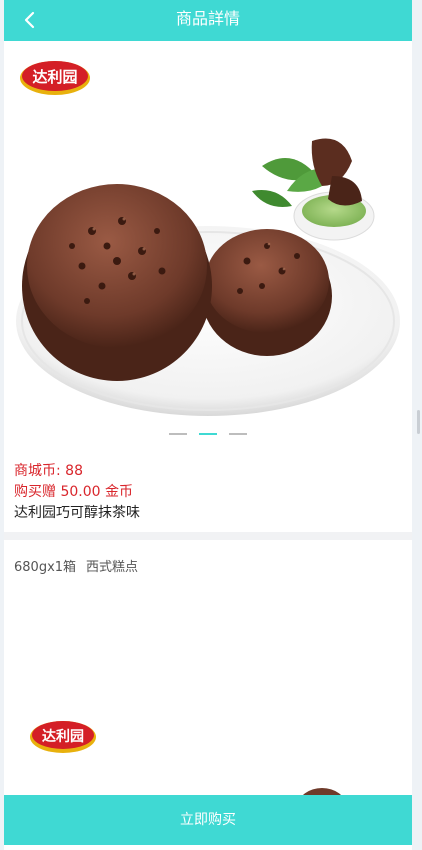  I want to click on carousel-indicators, so click(208, 434).